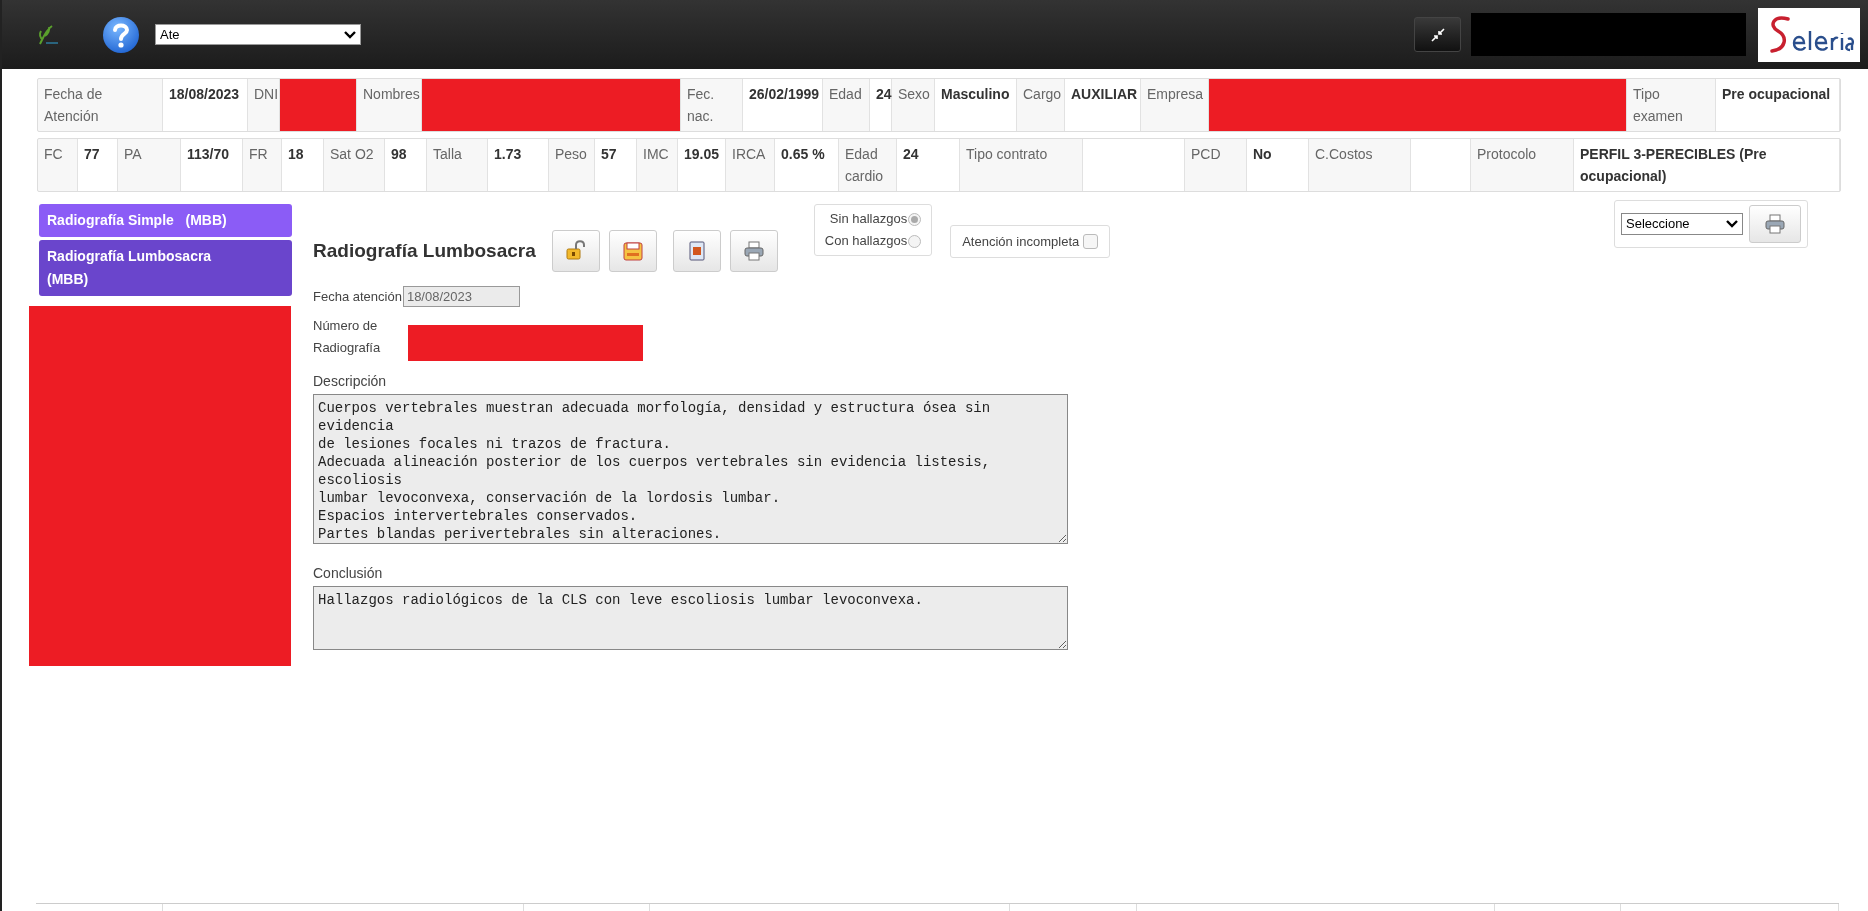 The width and height of the screenshot is (1868, 911). What do you see at coordinates (406, 165) in the screenshot?
I see `field-value: 98` at bounding box center [406, 165].